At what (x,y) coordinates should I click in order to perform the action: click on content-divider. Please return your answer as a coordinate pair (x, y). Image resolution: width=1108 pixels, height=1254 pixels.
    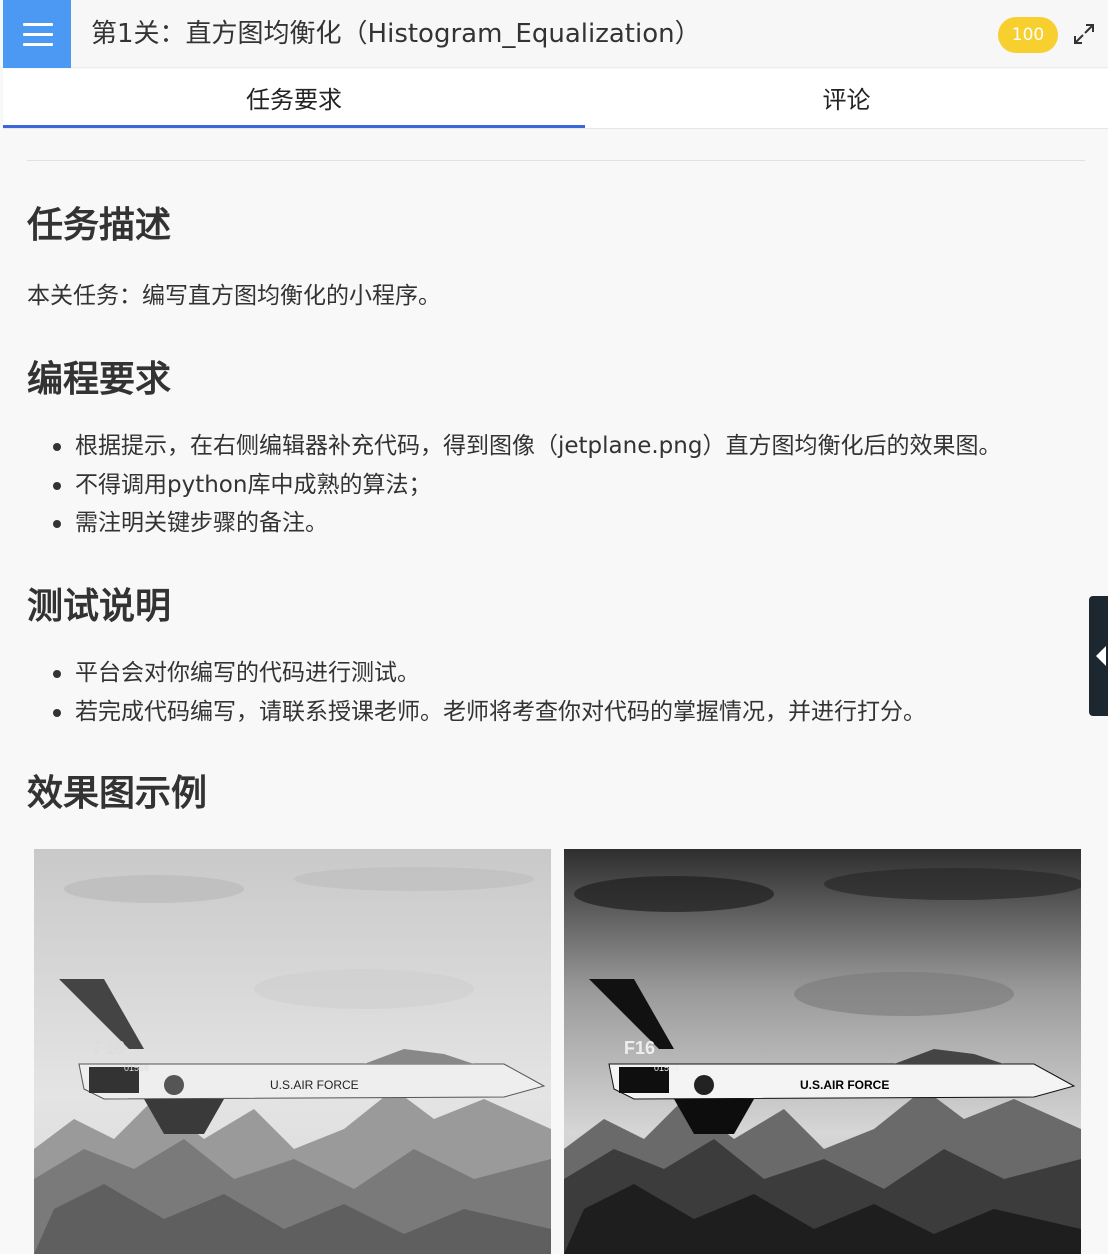
    Looking at the image, I should click on (556, 160).